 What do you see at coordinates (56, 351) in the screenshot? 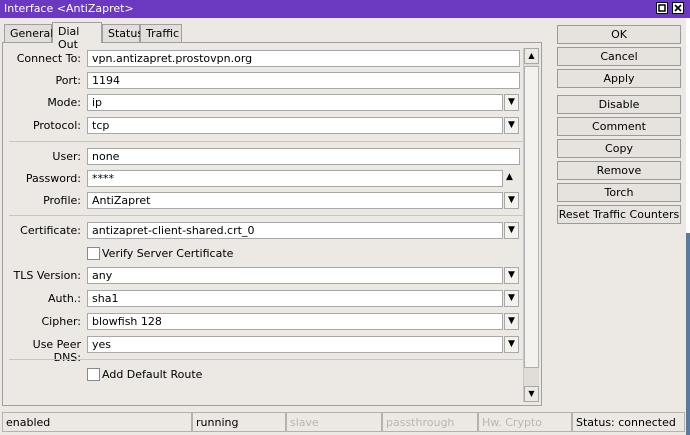
I see `use-peer-dns-label: Use Peer DNS:` at bounding box center [56, 351].